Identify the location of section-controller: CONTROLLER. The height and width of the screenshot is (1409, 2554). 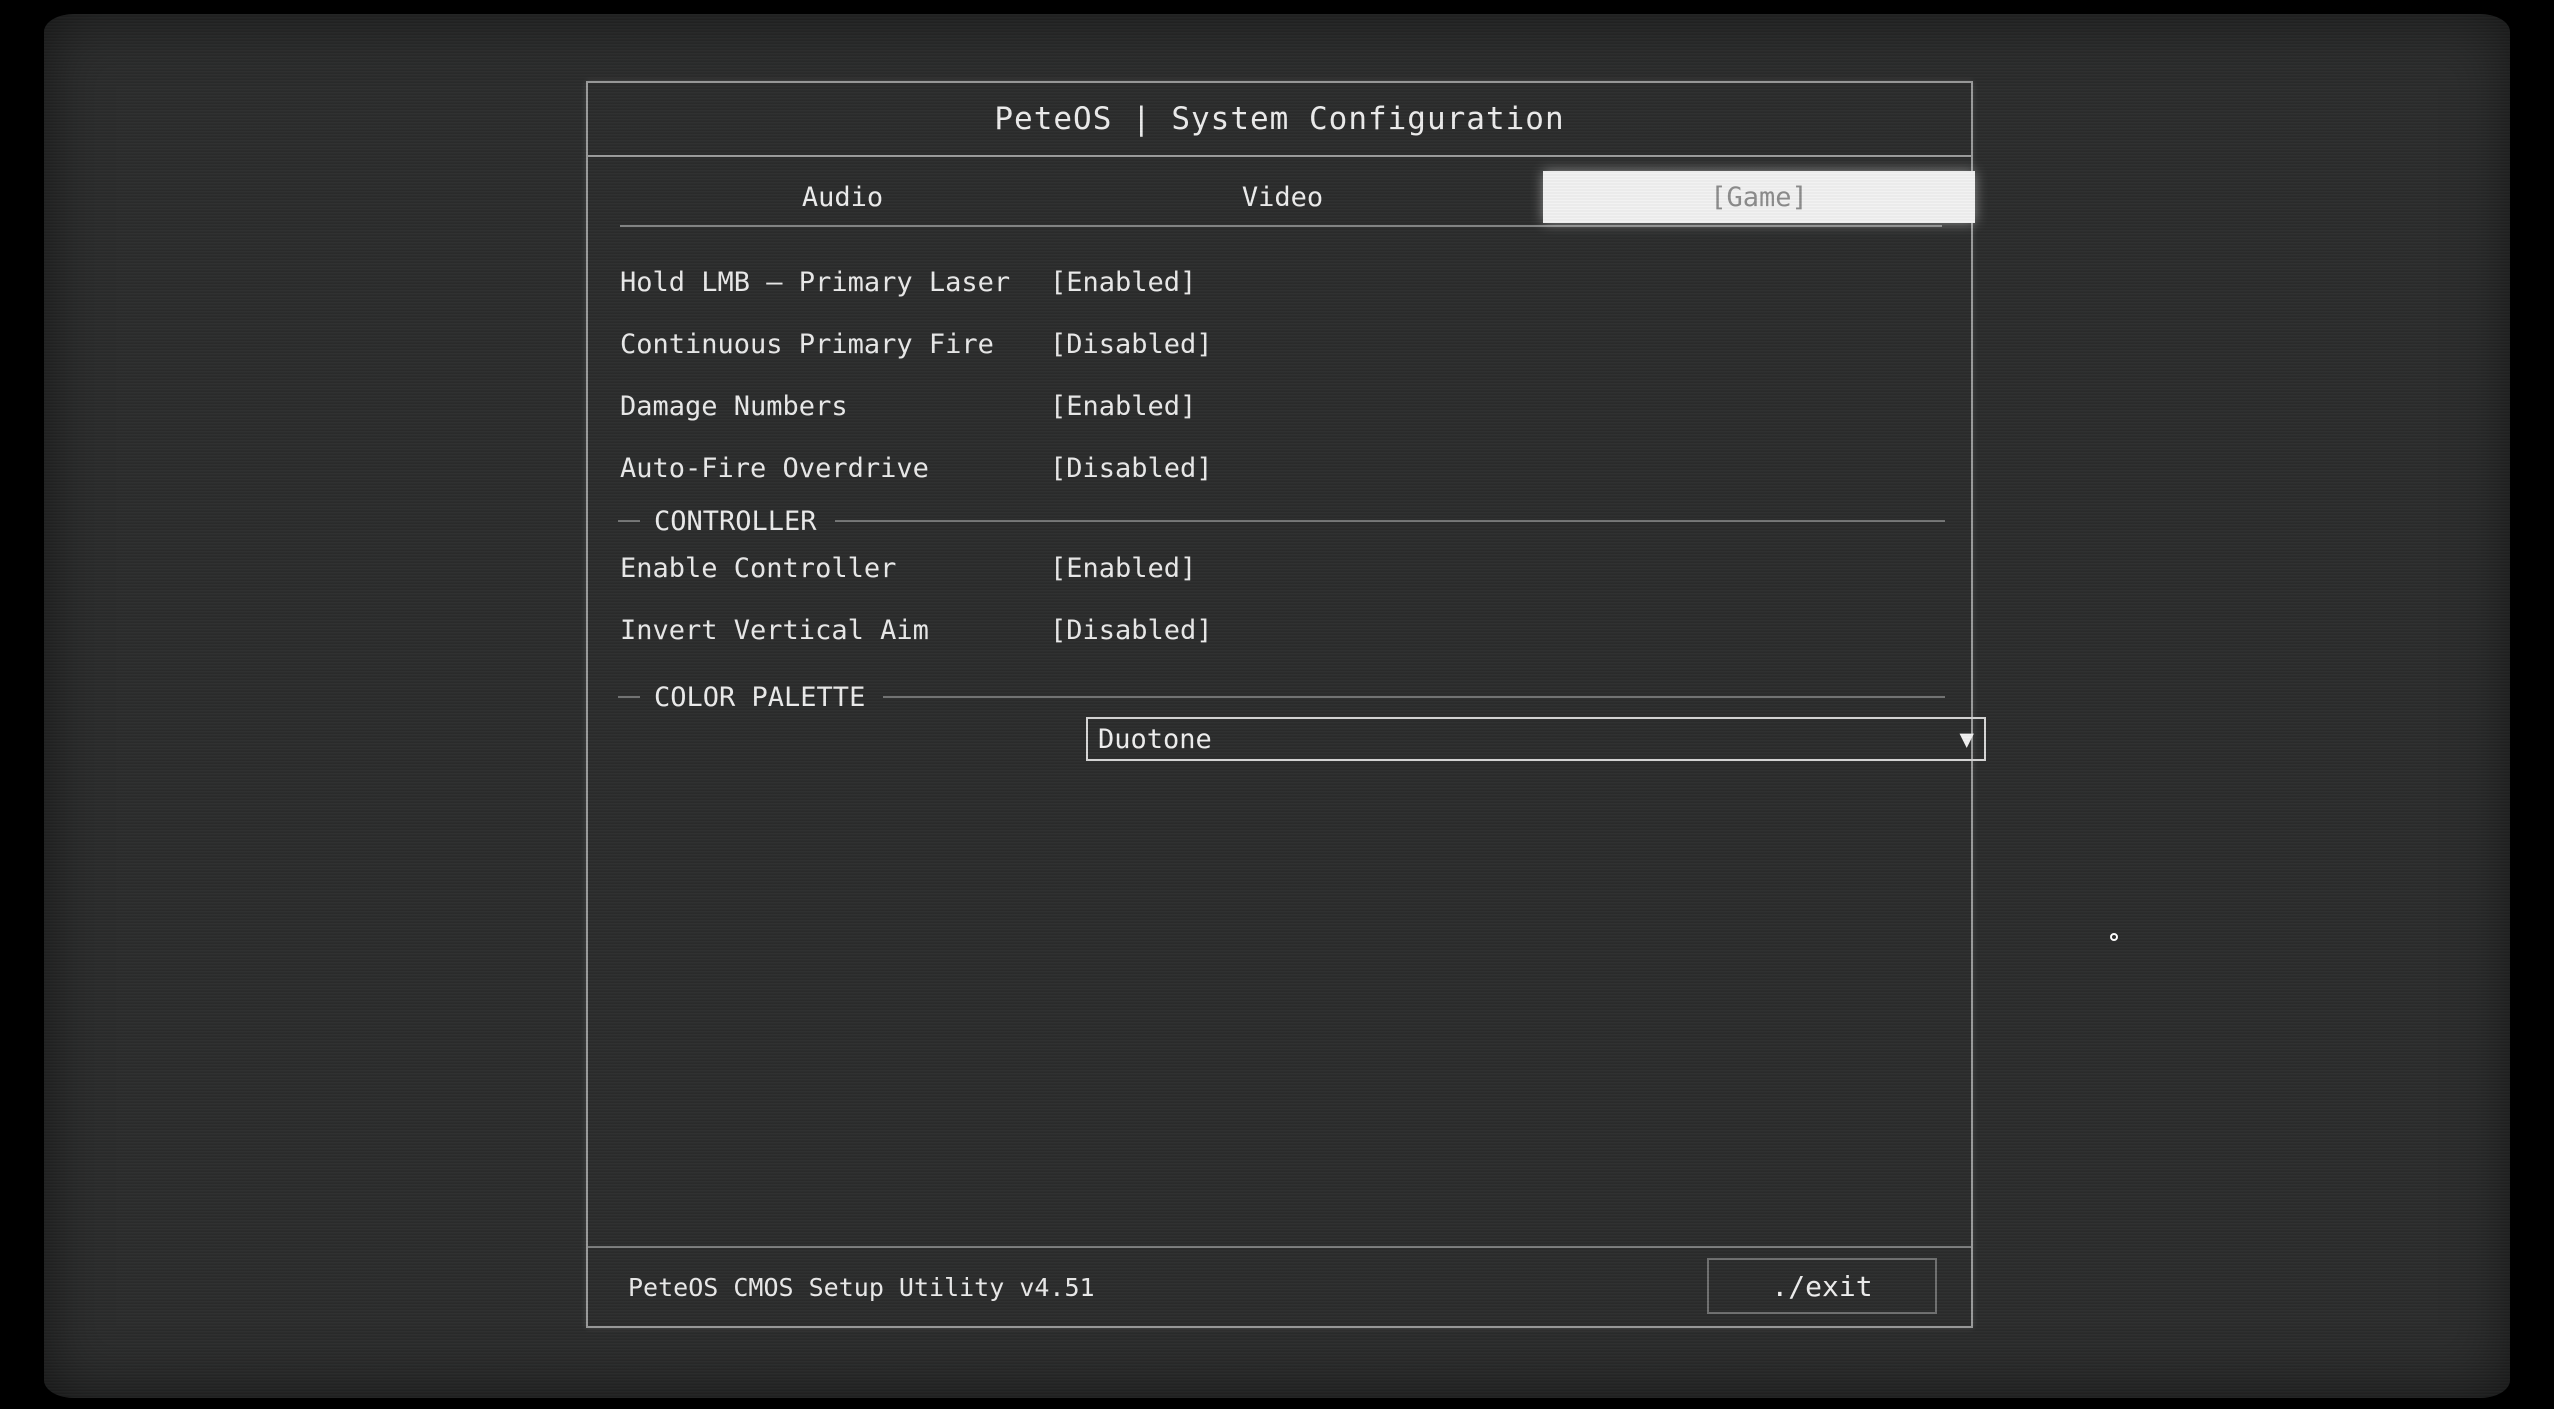
(1281, 521).